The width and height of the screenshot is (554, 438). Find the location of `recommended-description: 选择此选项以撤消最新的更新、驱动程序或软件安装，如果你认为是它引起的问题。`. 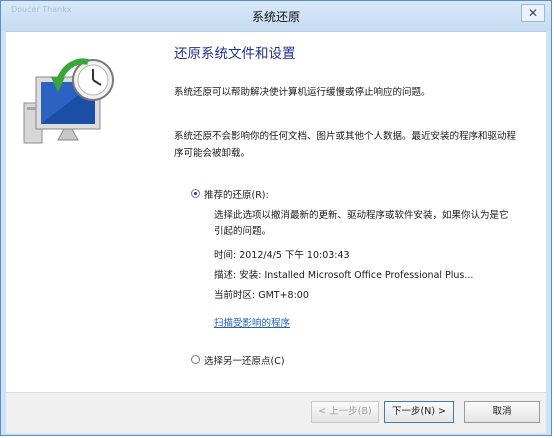

recommended-description: 选择此选项以撤消最新的更新、驱动程序或软件安装，如果你认为是它引起的问题。 is located at coordinates (361, 223).